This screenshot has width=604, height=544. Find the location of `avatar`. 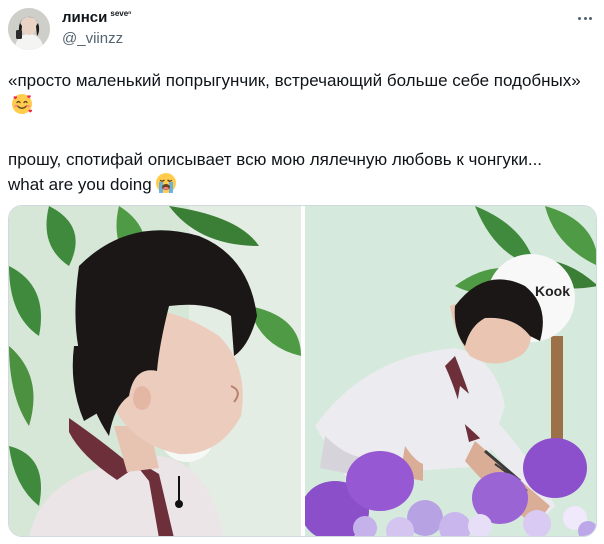

avatar is located at coordinates (29, 29).